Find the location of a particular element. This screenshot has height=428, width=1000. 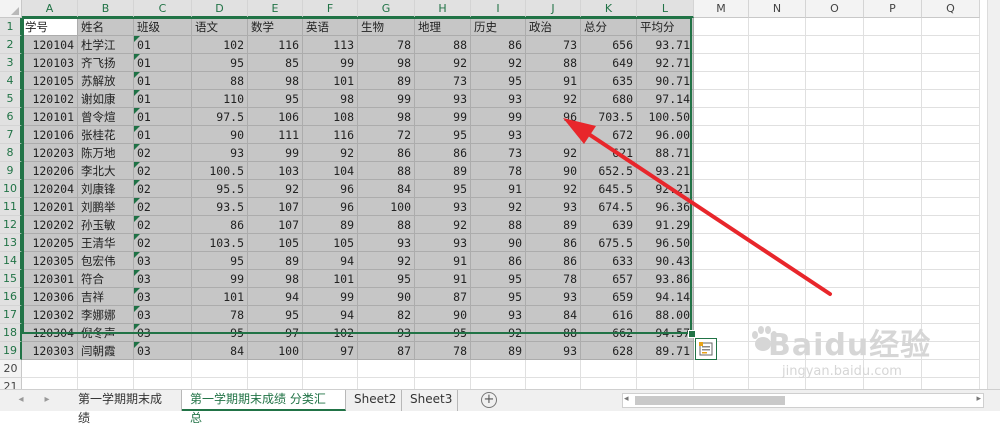

row-header-21: 21 is located at coordinates (11, 383).